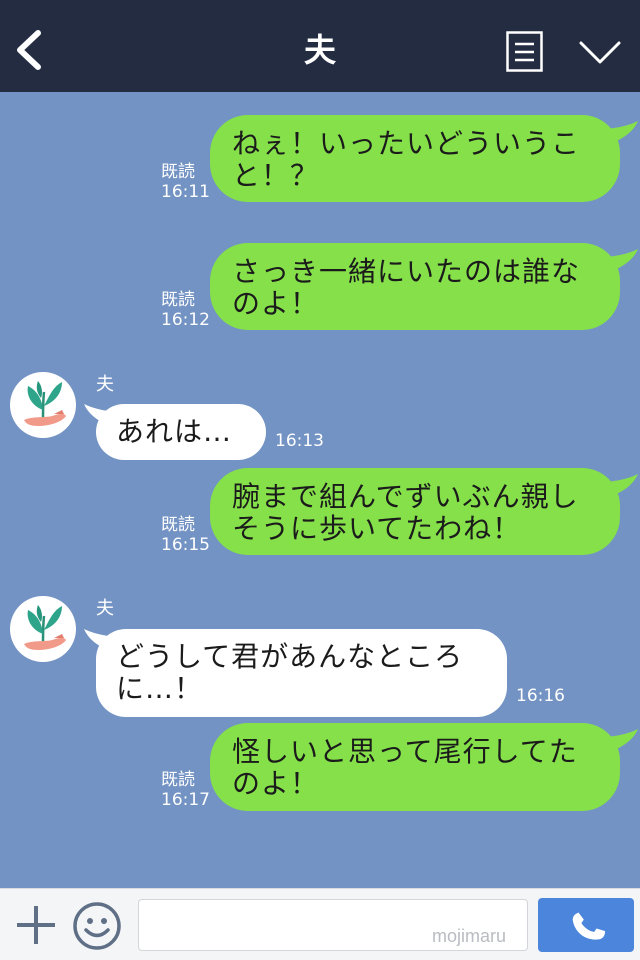 The width and height of the screenshot is (640, 960). Describe the element at coordinates (185, 320) in the screenshot. I see `message-time: 16:12` at that location.